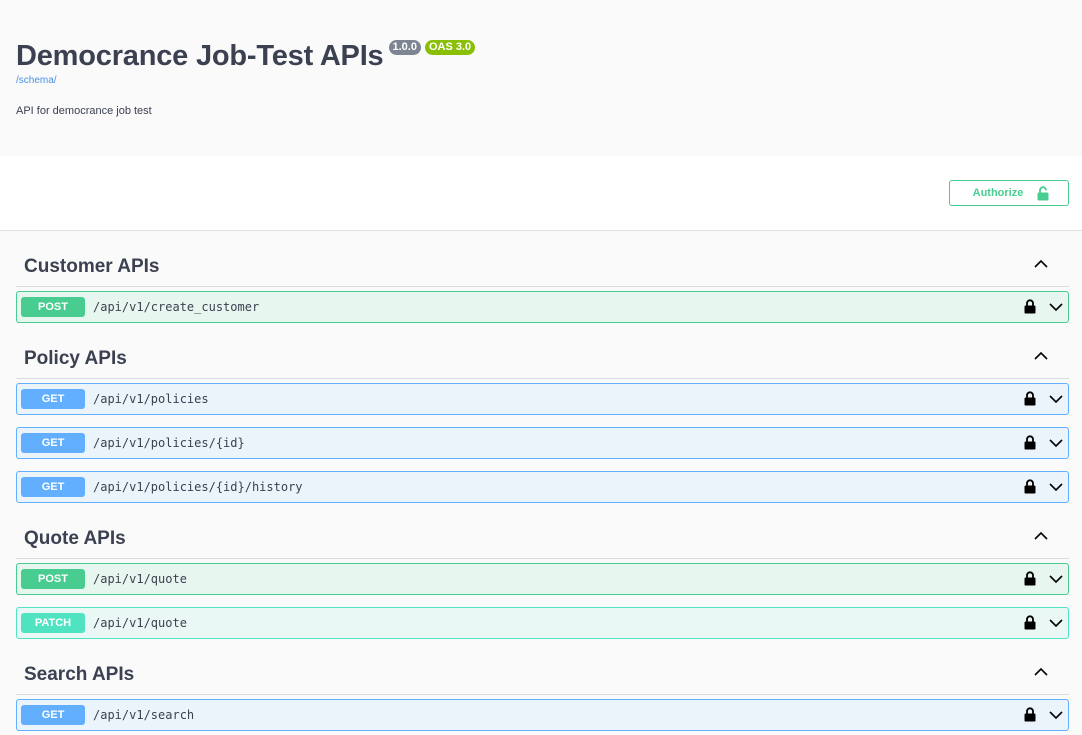 The height and width of the screenshot is (735, 1082). I want to click on operation-section: Search APIs GET/api/v1/search, so click(542, 685).